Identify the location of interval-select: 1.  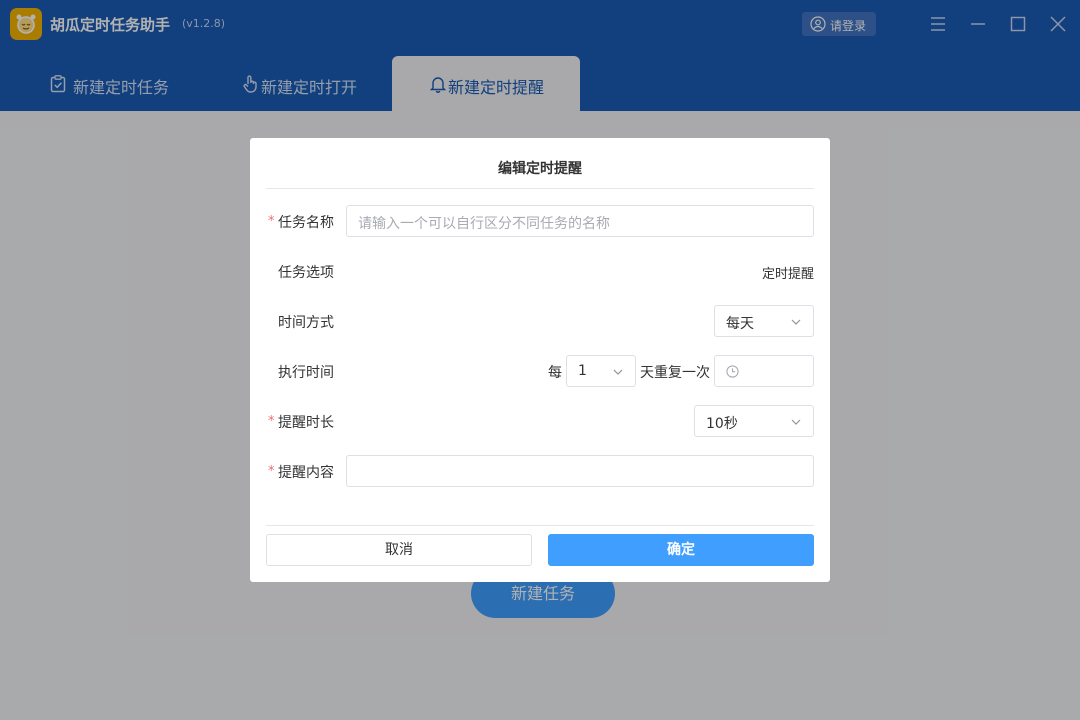
(601, 371).